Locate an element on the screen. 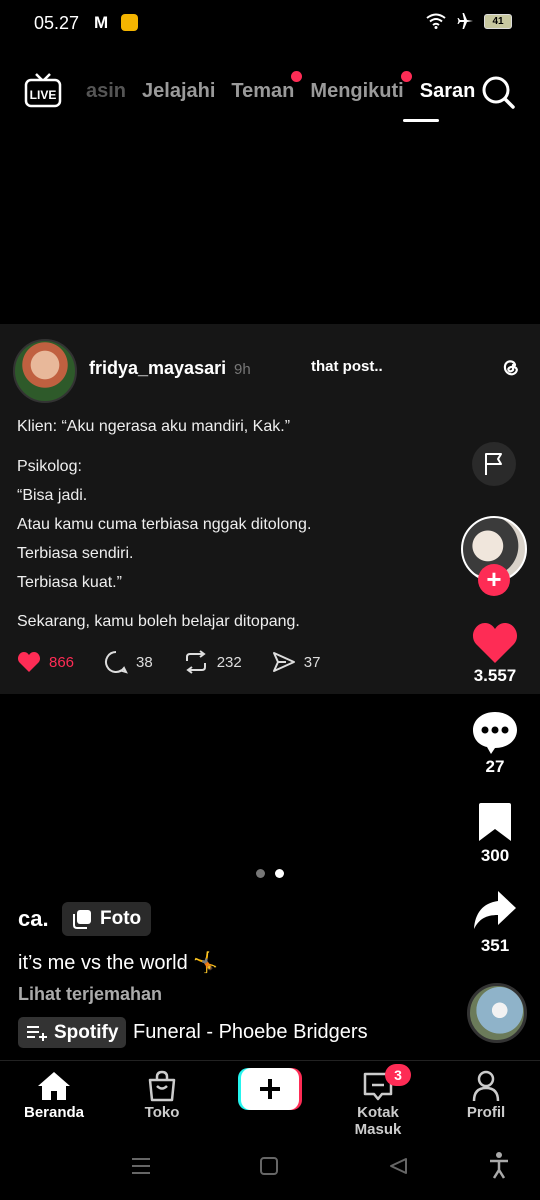 The image size is (540, 1200). share-button is located at coordinates (495, 910).